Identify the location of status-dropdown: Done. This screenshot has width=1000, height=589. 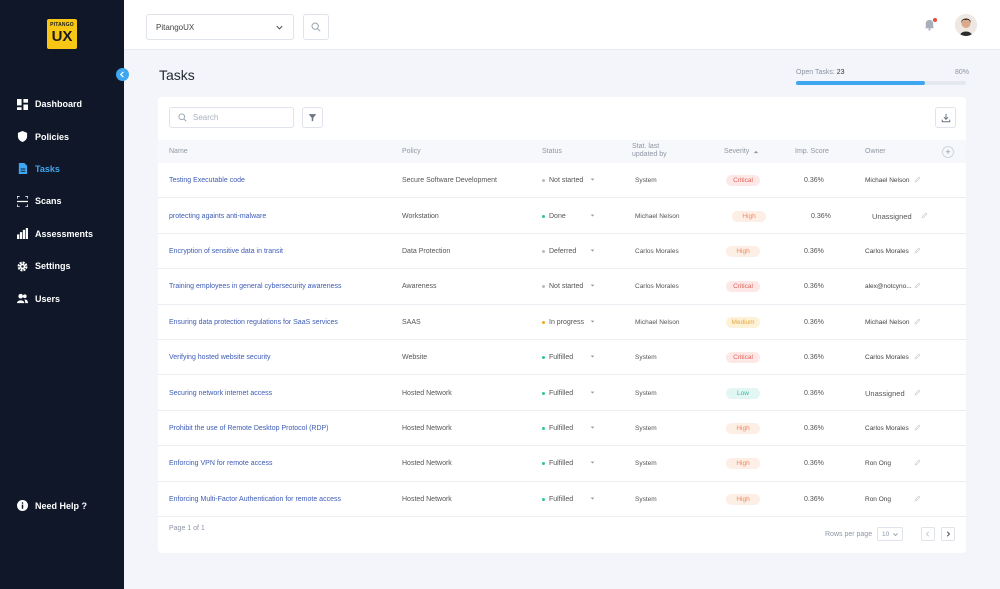
(568, 215).